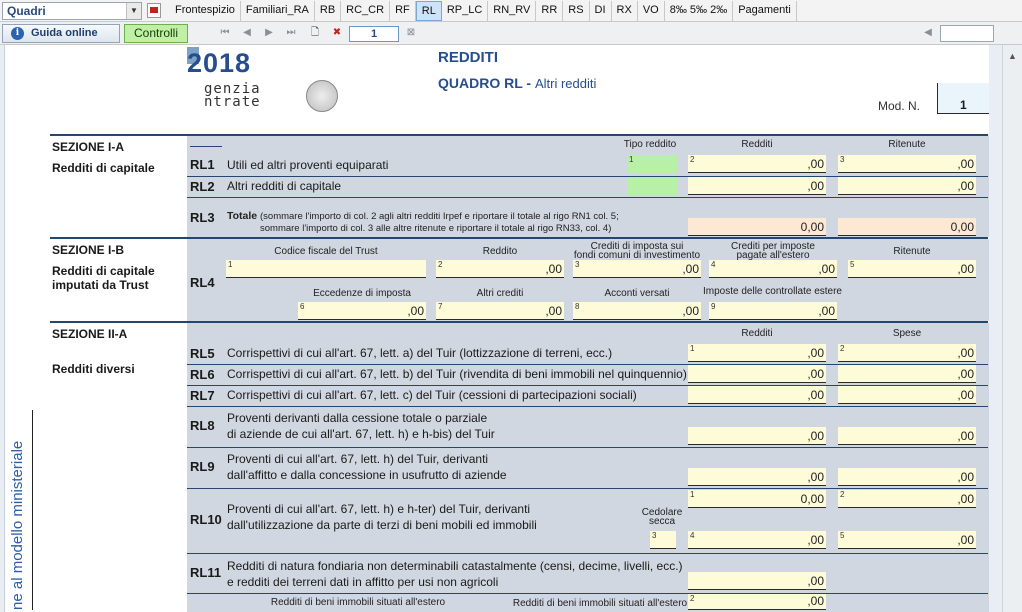  I want to click on controlli-button: Controlli, so click(156, 33).